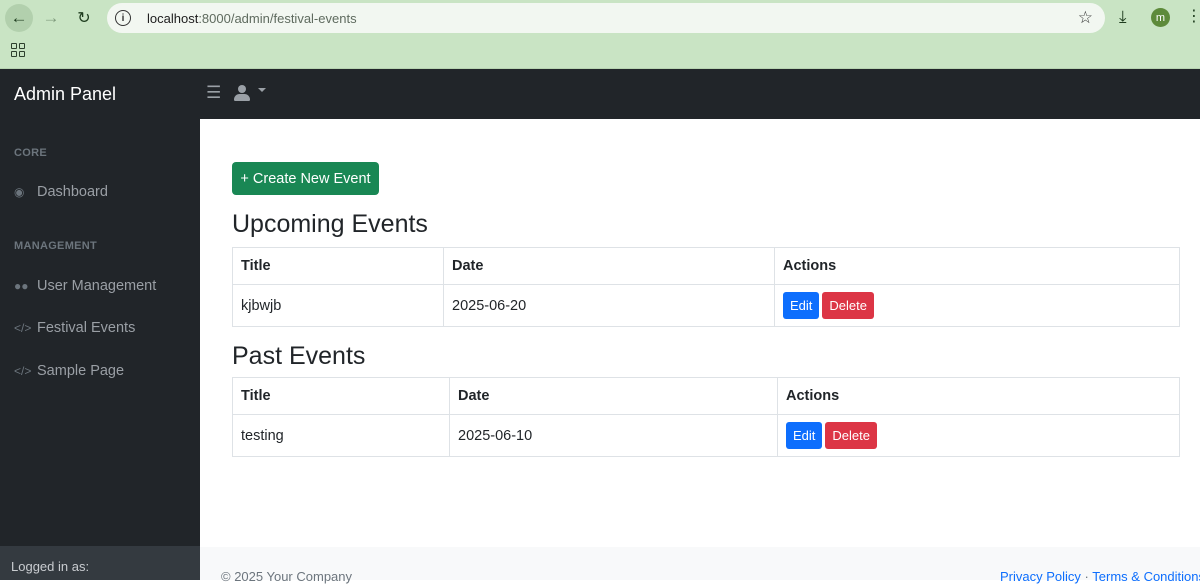  Describe the element at coordinates (242, 93) in the screenshot. I see `user-icon` at that location.